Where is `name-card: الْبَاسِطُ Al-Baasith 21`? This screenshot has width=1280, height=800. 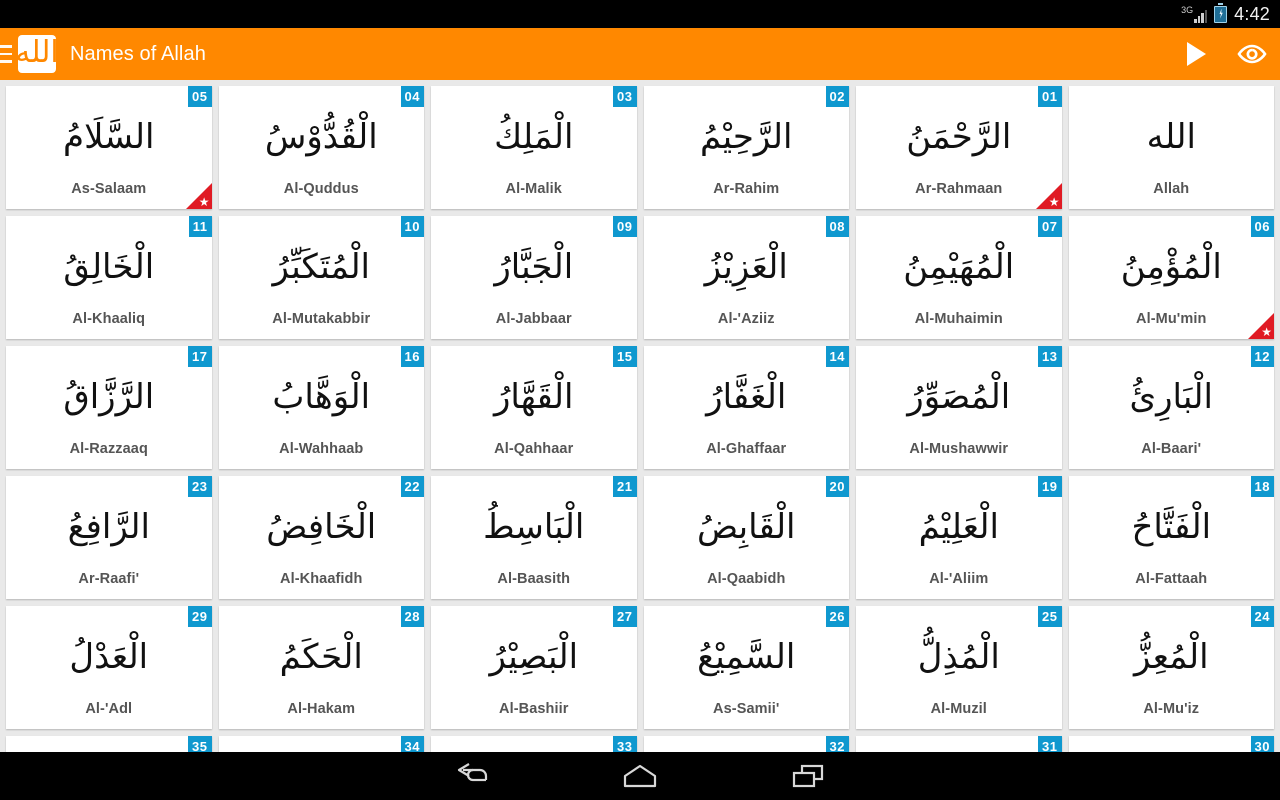 name-card: الْبَاسِطُ Al-Baasith 21 is located at coordinates (534, 537).